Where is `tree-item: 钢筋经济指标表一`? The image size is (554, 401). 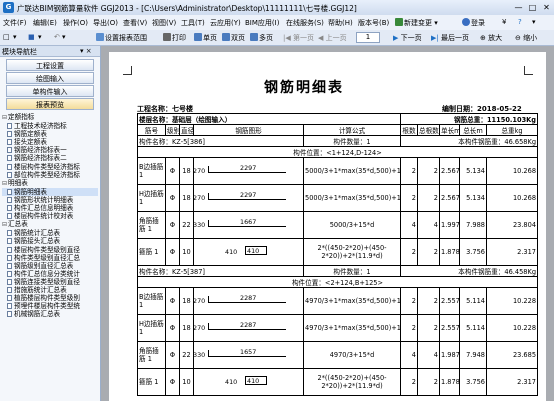
tree-item: 钢筋经济指标表一 is located at coordinates (50, 150).